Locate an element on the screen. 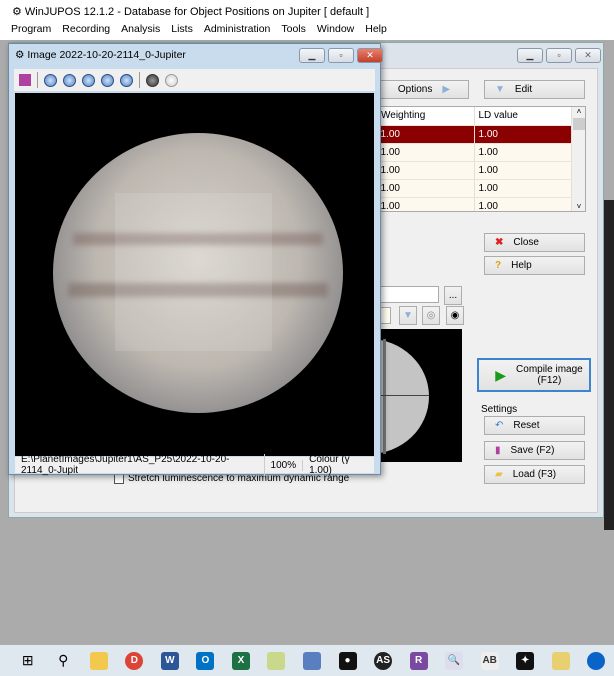 The height and width of the screenshot is (676, 614). arrow-down-icon: ▼ is located at coordinates (500, 89).